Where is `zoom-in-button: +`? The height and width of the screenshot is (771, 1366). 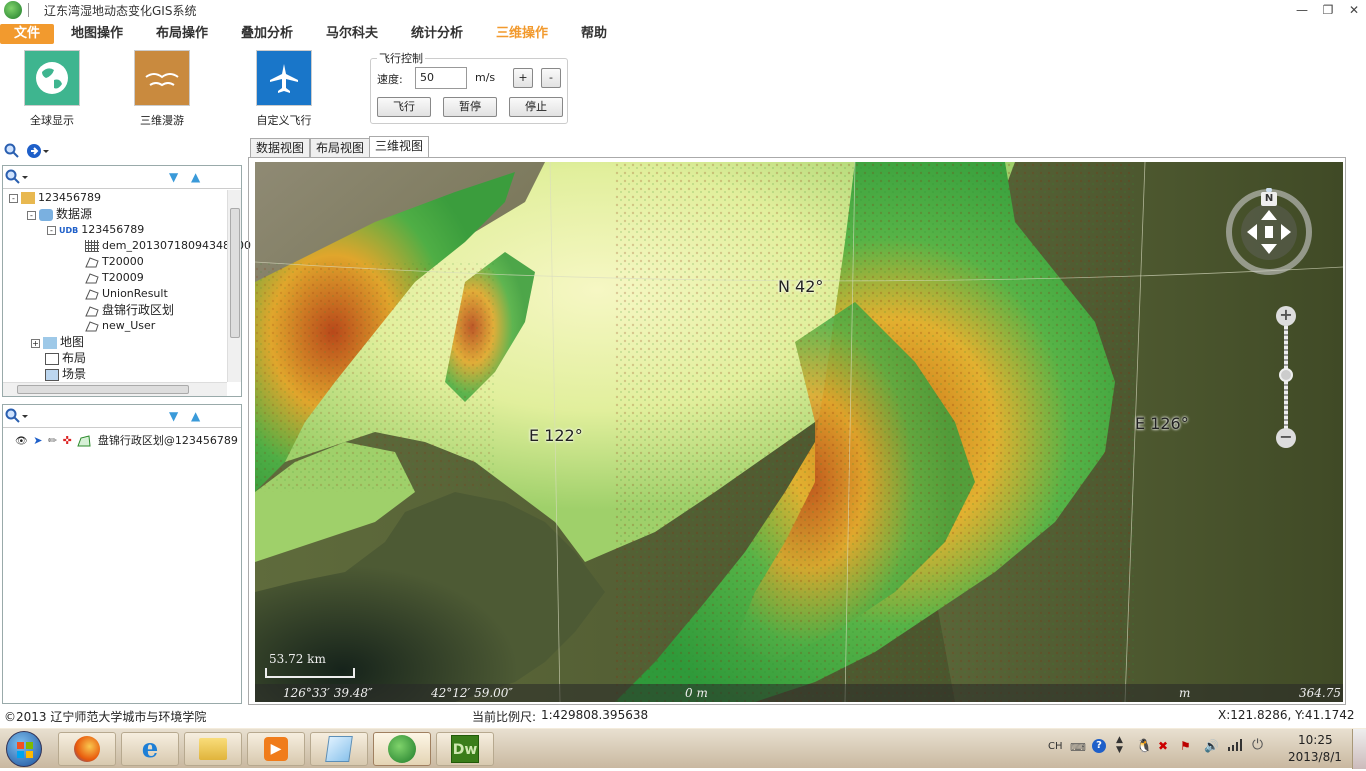 zoom-in-button: + is located at coordinates (1286, 316).